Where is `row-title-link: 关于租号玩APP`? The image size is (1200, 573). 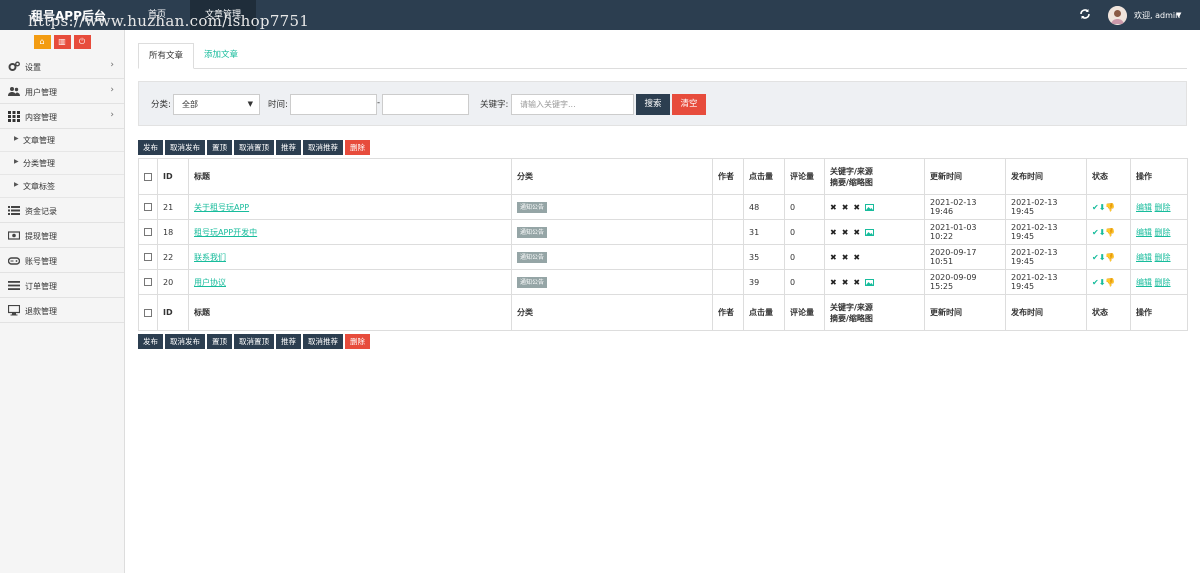 row-title-link: 关于租号玩APP is located at coordinates (221, 207).